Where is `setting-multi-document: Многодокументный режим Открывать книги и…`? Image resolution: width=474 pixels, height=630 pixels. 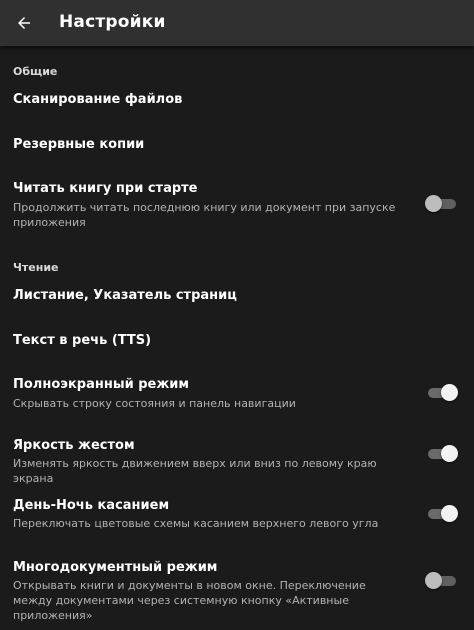
setting-multi-document: Многодокументный режим Открывать книги и… is located at coordinates (237, 588).